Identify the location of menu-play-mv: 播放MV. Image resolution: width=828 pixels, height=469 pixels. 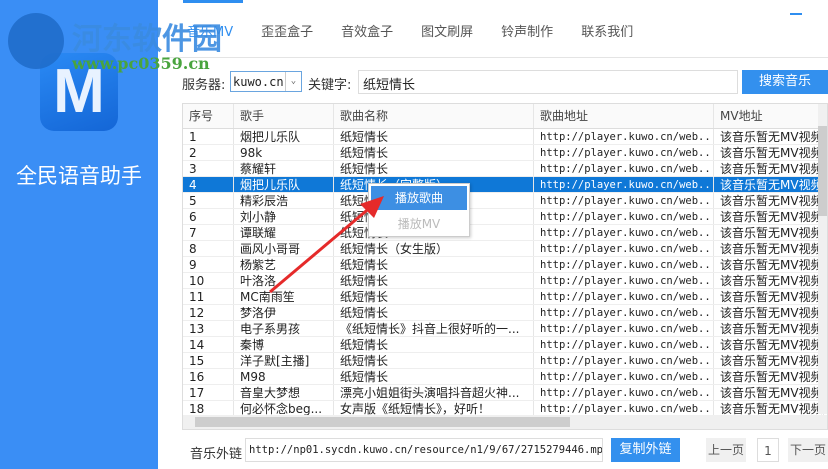
(419, 224).